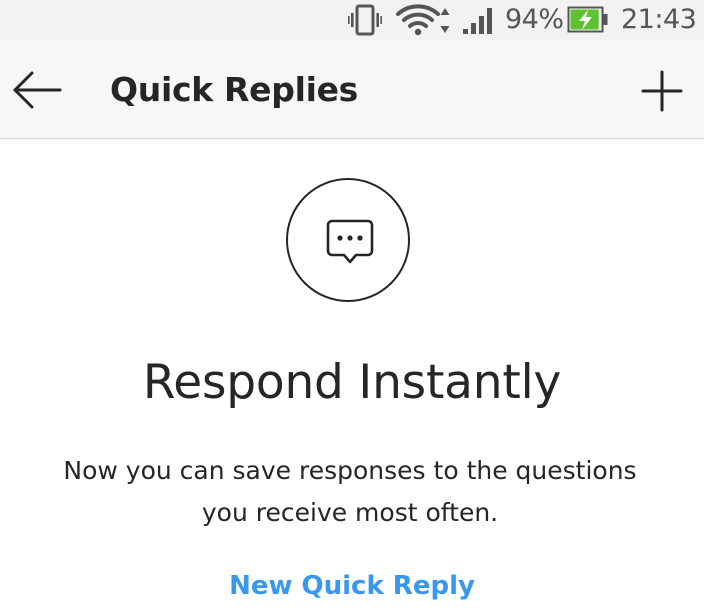 The width and height of the screenshot is (704, 612). I want to click on page-title: Quick Replies, so click(234, 89).